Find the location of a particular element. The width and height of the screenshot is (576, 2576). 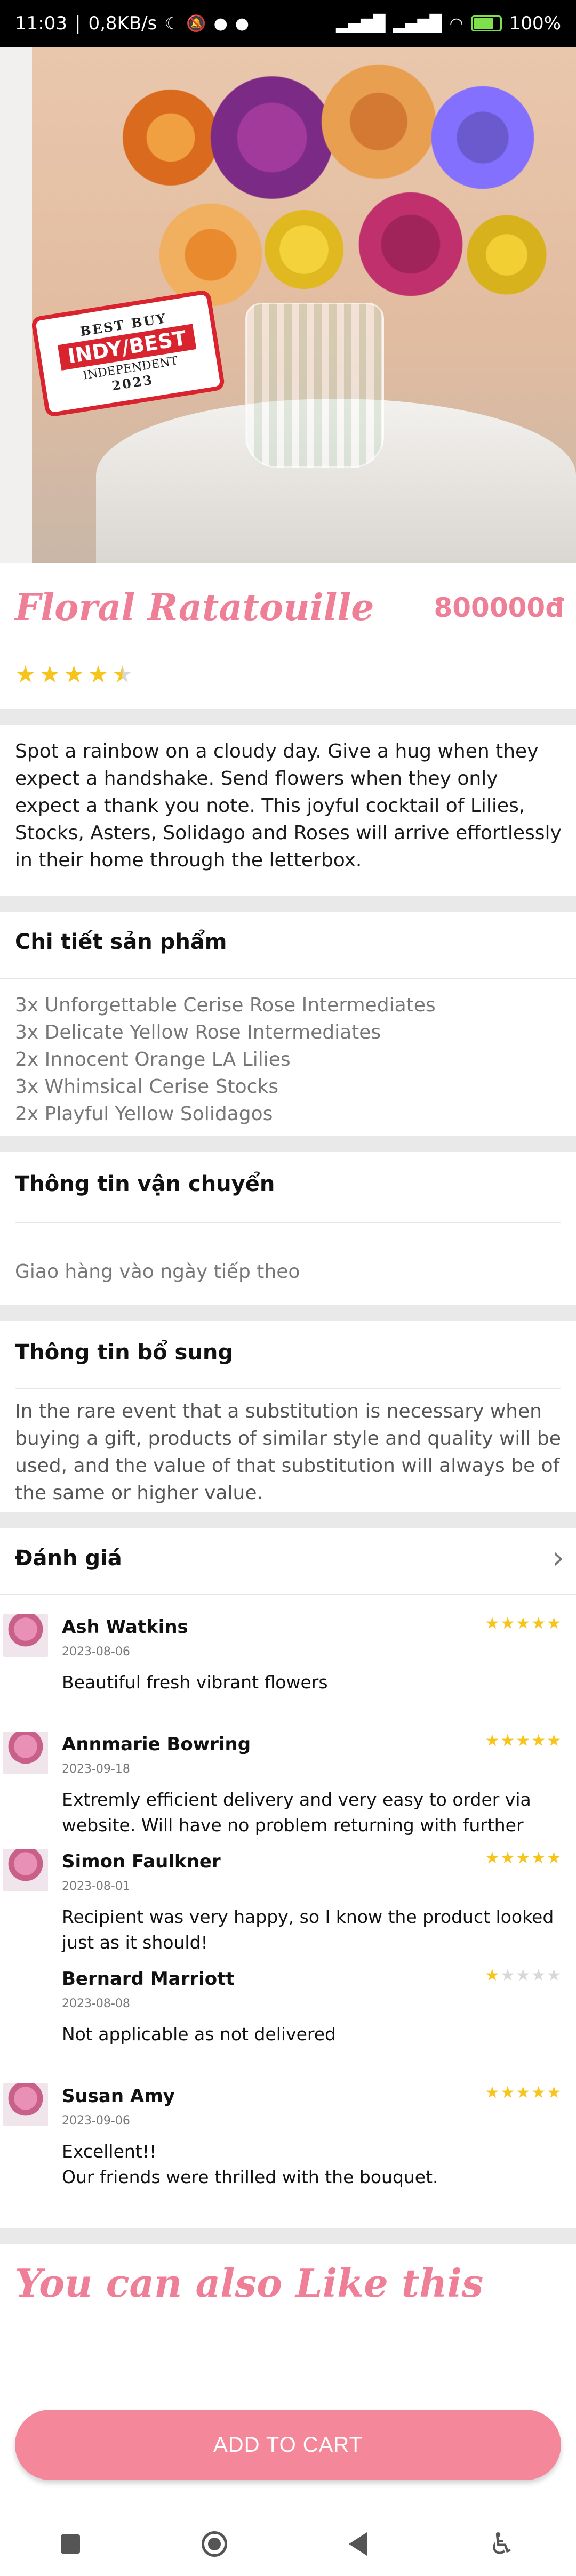

battery-icon is located at coordinates (486, 23).